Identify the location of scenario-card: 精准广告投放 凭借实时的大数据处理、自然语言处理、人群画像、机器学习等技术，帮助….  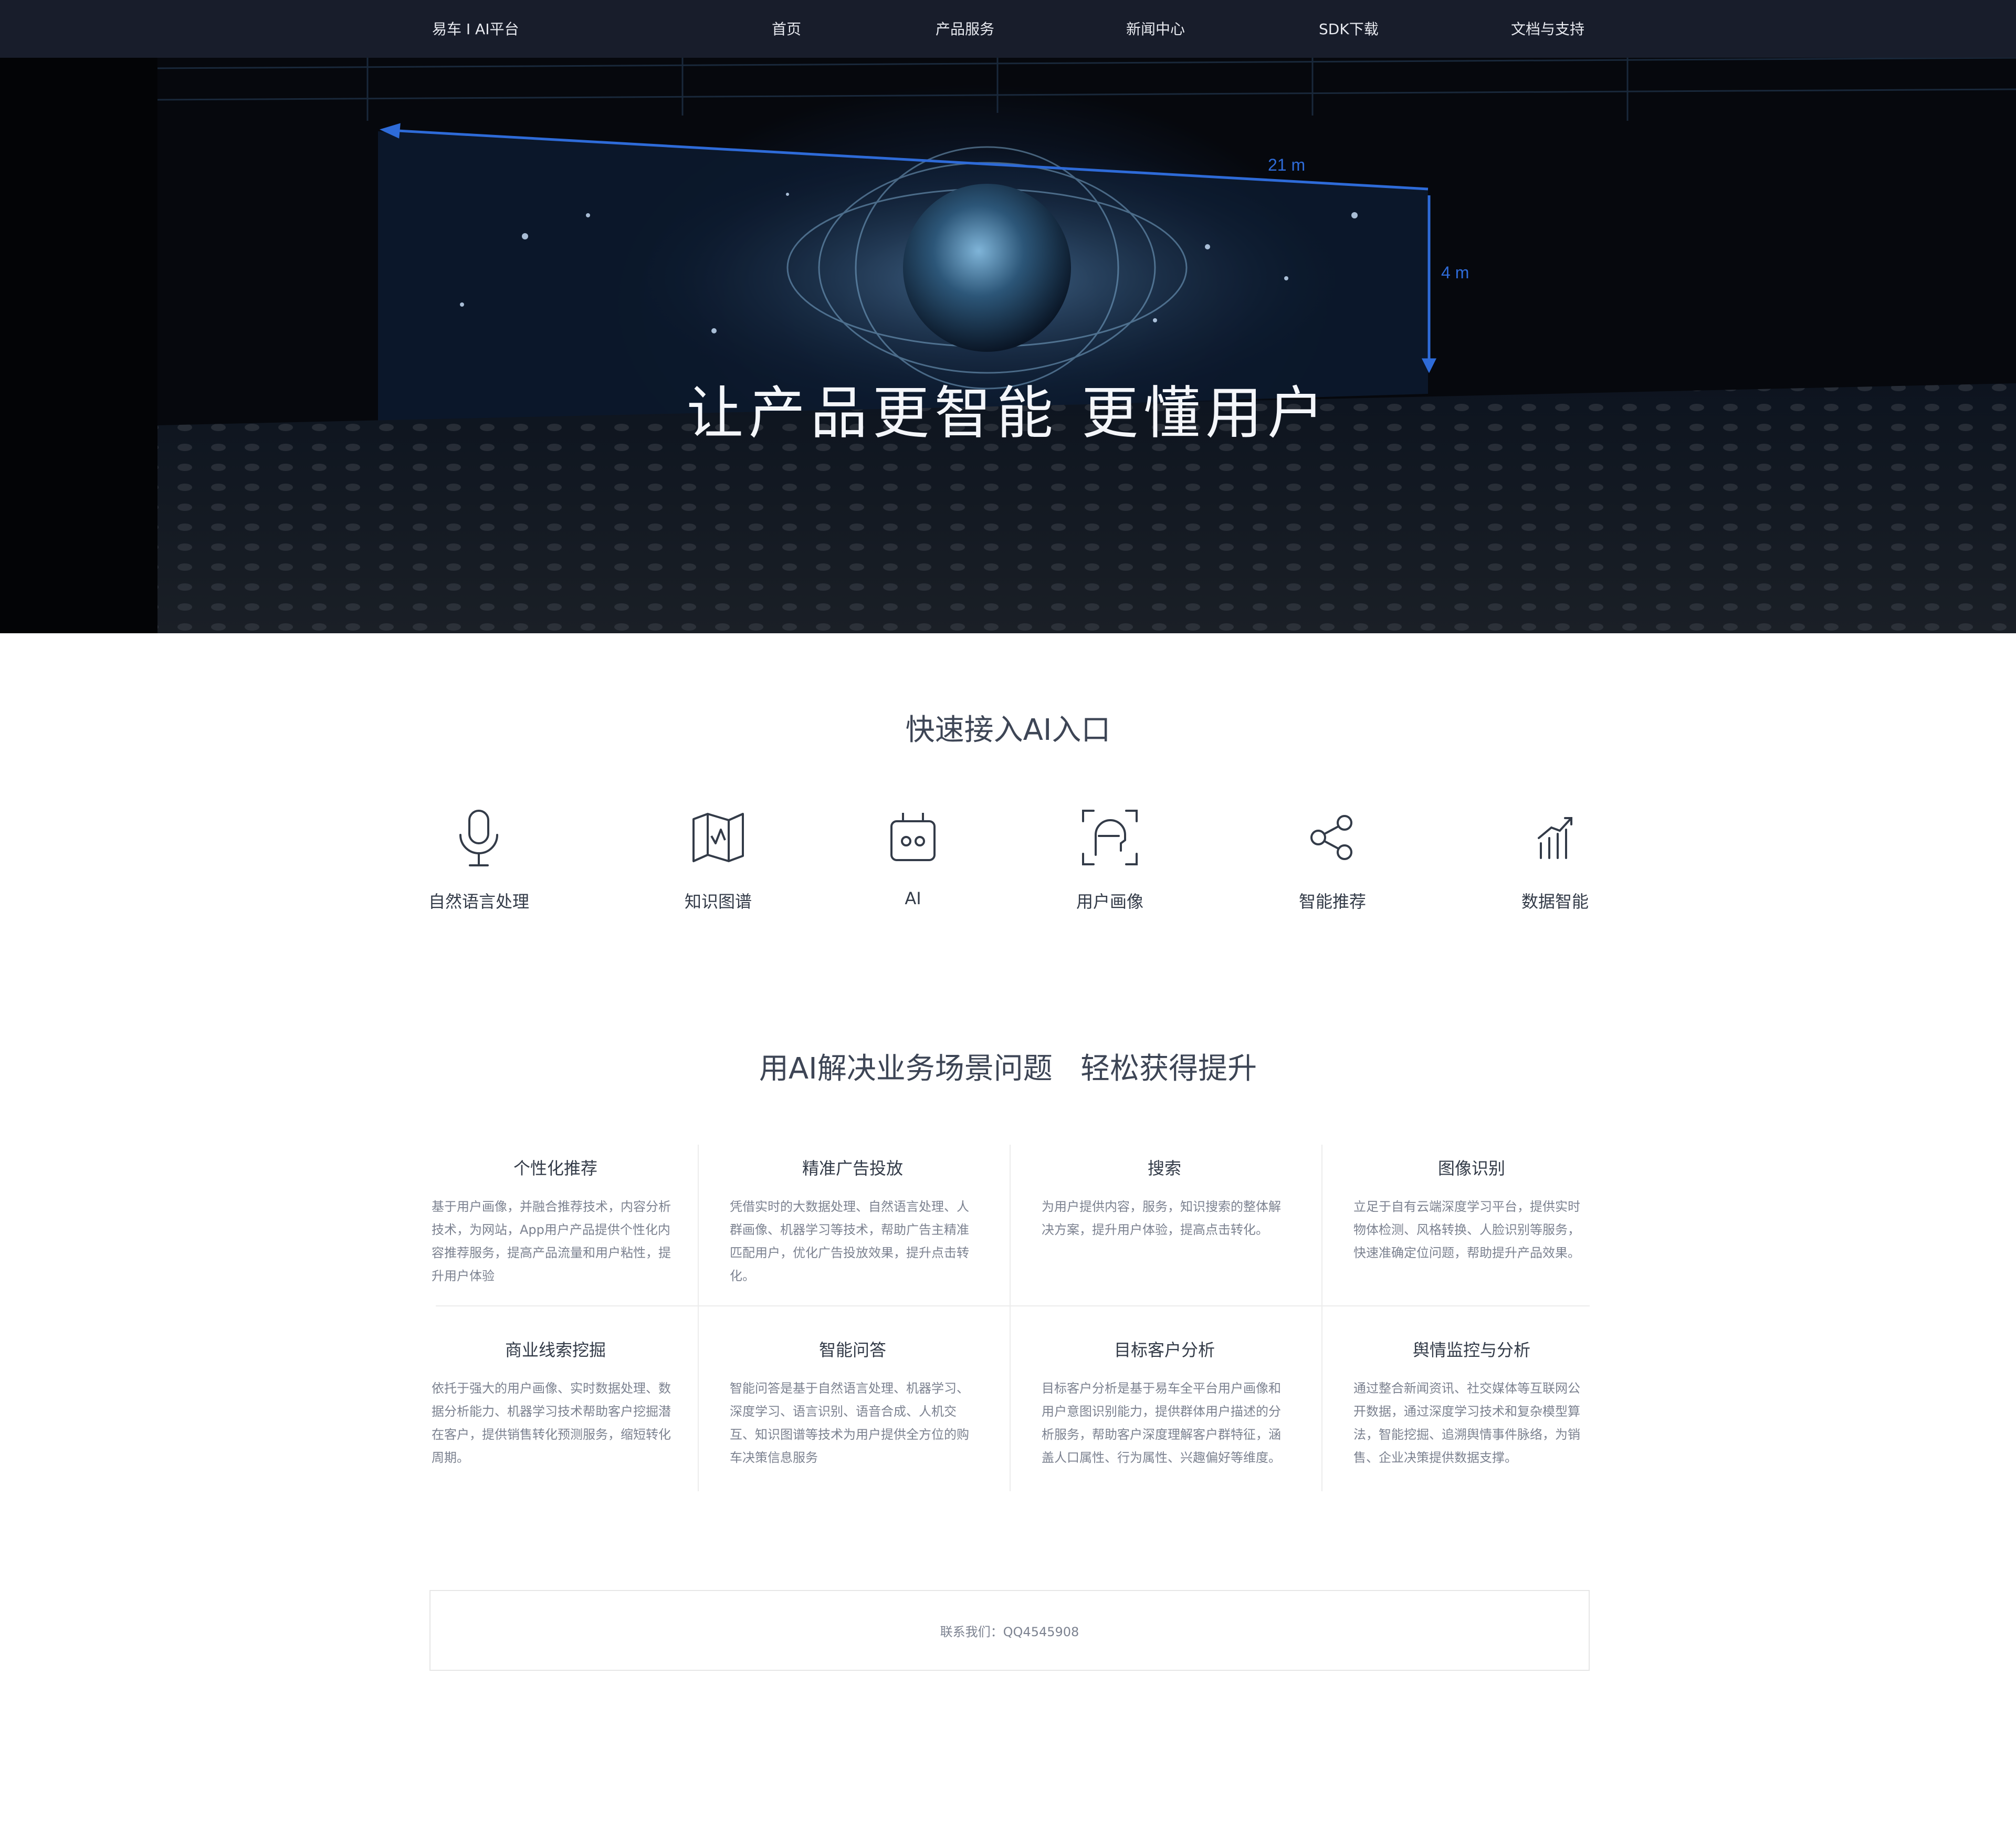
(852, 1231).